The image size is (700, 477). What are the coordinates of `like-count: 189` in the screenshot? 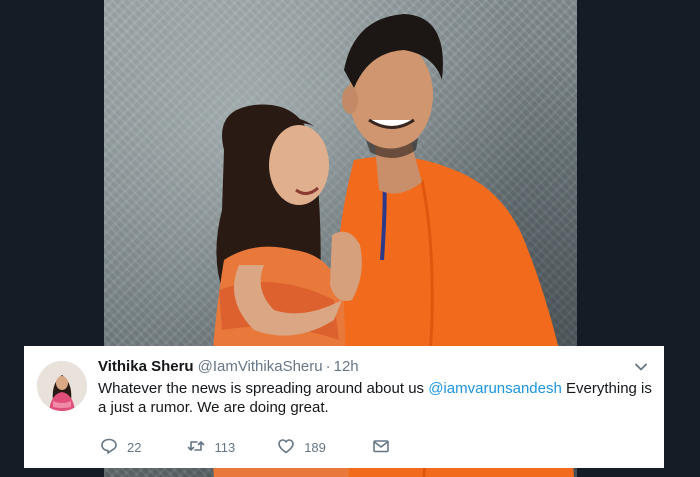 It's located at (315, 447).